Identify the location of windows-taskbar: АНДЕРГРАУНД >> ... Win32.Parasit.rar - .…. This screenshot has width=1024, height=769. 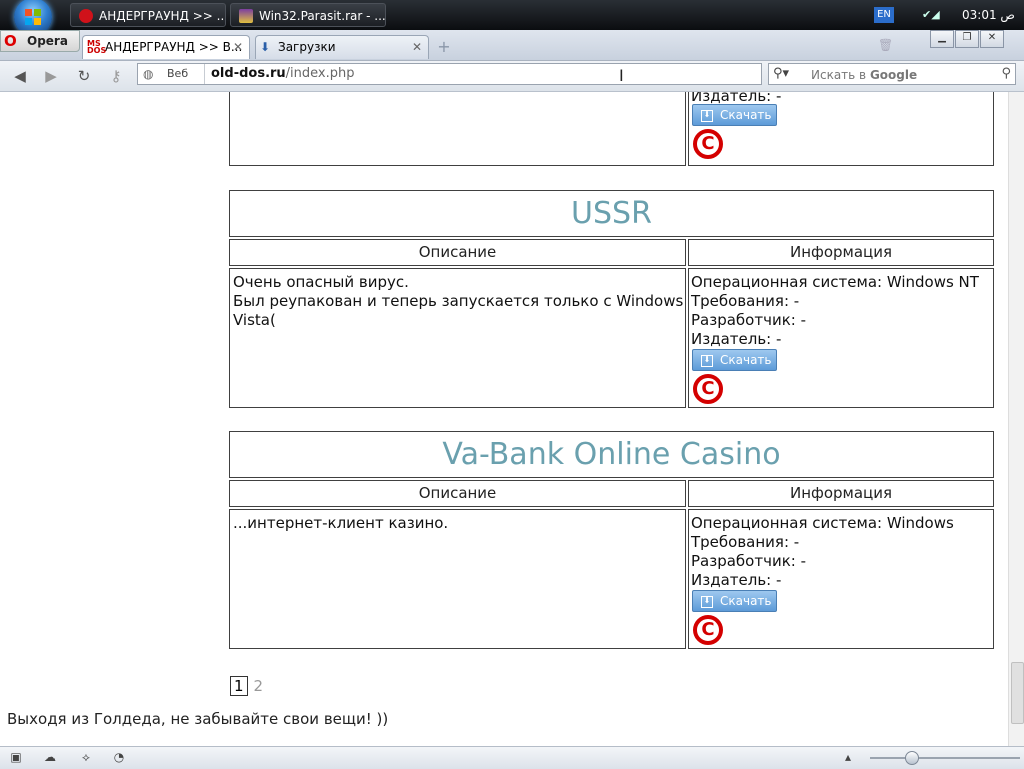
(512, 18).